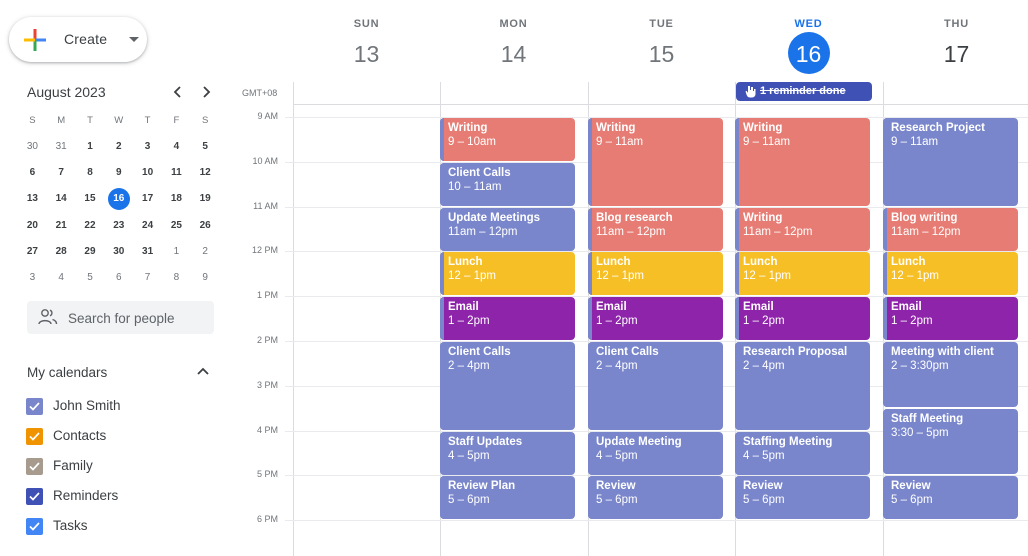  I want to click on mini-calendar-day: 12, so click(205, 173).